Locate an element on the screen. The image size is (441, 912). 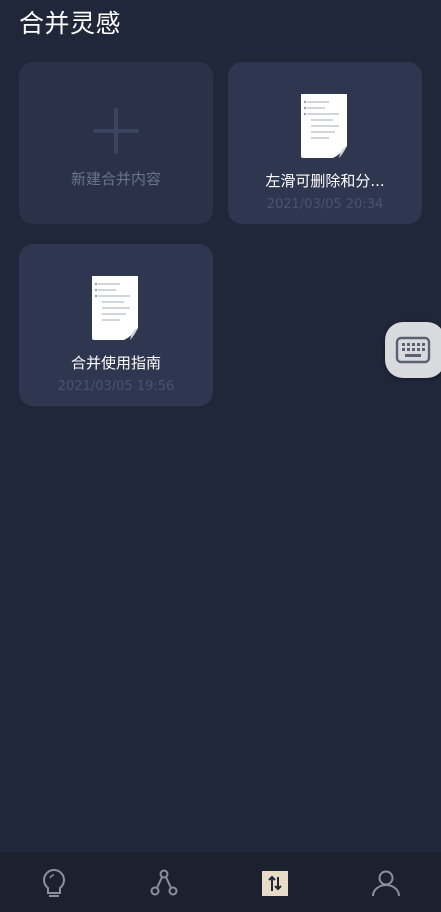
note-card: 左滑可删除和分... 2021/03/05 20:34 is located at coordinates (325, 143).